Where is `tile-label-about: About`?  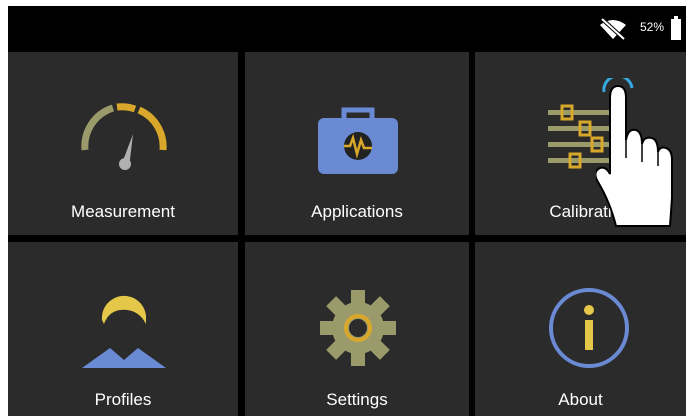
tile-label-about: About is located at coordinates (580, 399).